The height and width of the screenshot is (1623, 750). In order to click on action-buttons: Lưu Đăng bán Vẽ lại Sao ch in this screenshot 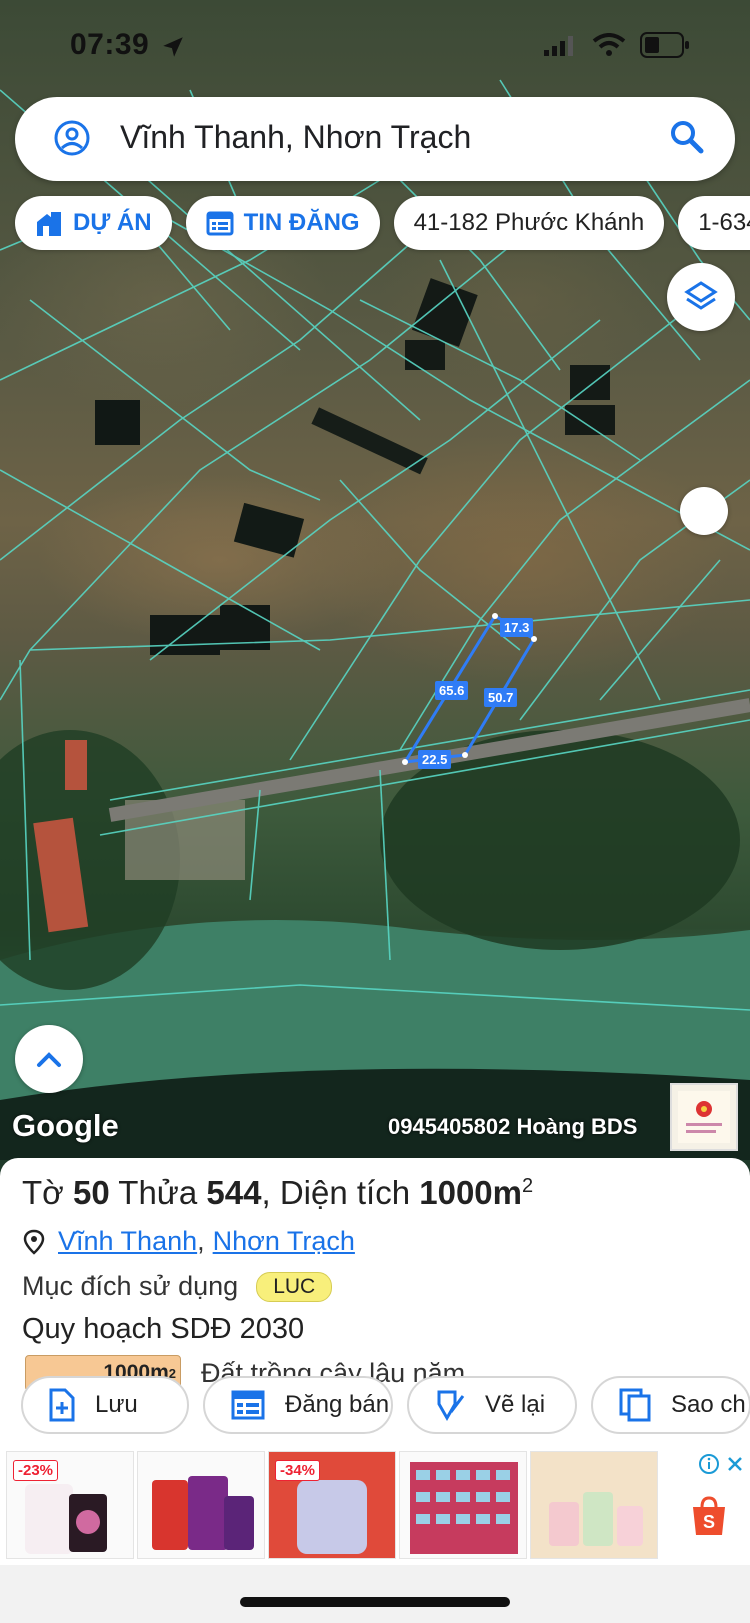, I will do `click(385, 1405)`.